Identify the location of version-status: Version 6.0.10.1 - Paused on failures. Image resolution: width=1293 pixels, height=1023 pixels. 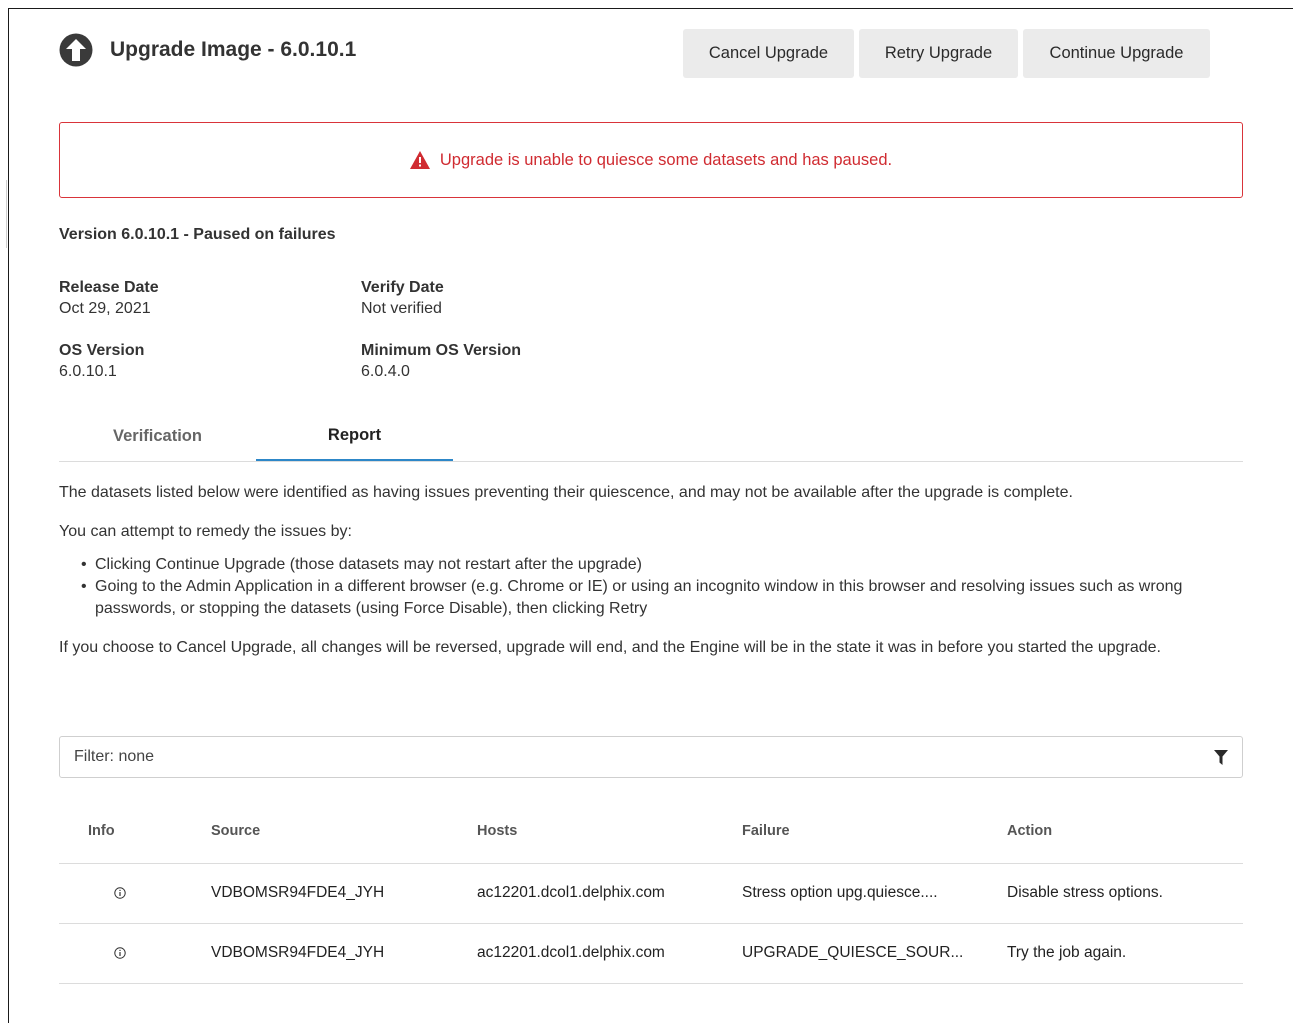
(197, 234).